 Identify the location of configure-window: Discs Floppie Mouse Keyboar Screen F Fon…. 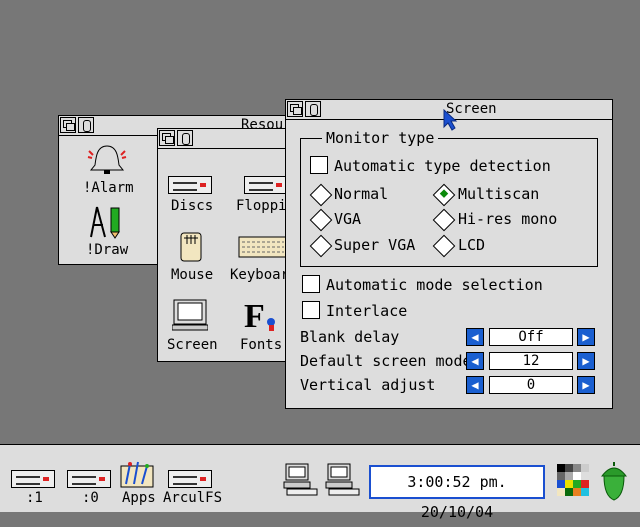
(228, 245).